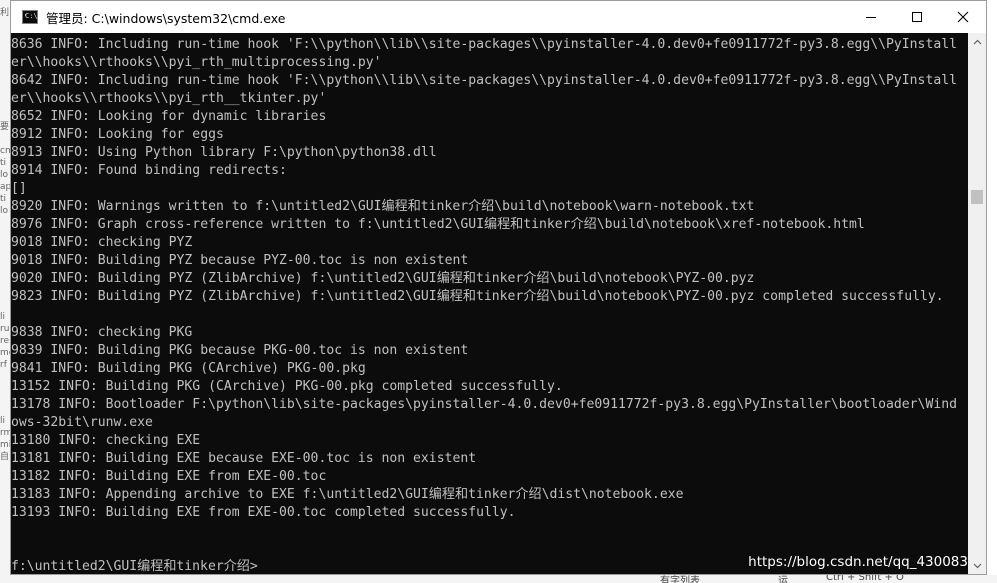 The image size is (997, 583). Describe the element at coordinates (149, 170) in the screenshot. I see `console-line: 8914 INFO: Found binding redirects:` at that location.